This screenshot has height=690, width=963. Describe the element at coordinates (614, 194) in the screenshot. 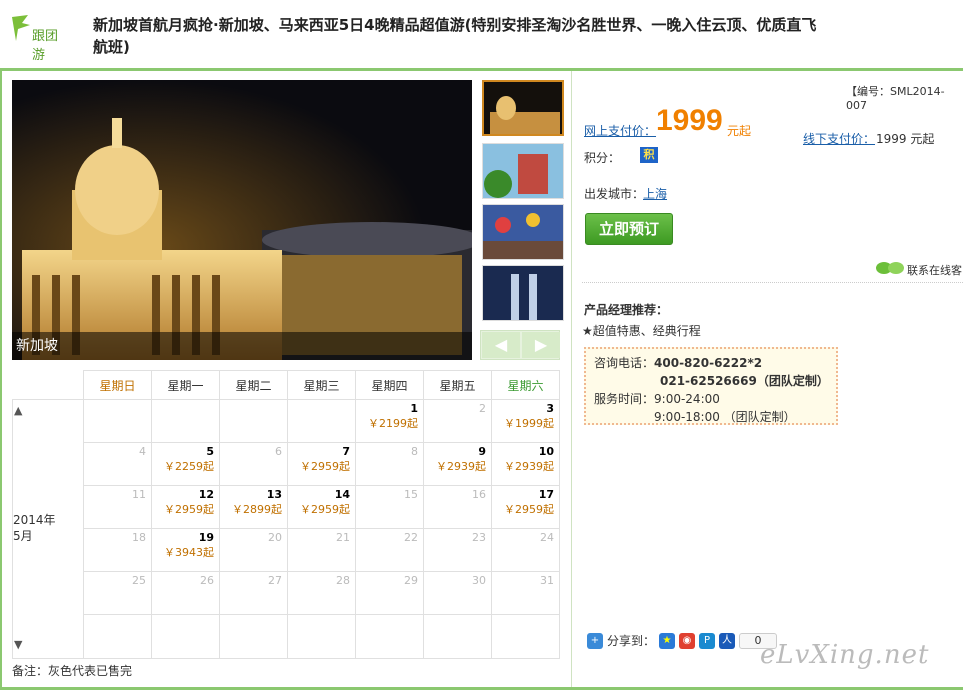

I see `departure-city-label: 出发城市：` at that location.